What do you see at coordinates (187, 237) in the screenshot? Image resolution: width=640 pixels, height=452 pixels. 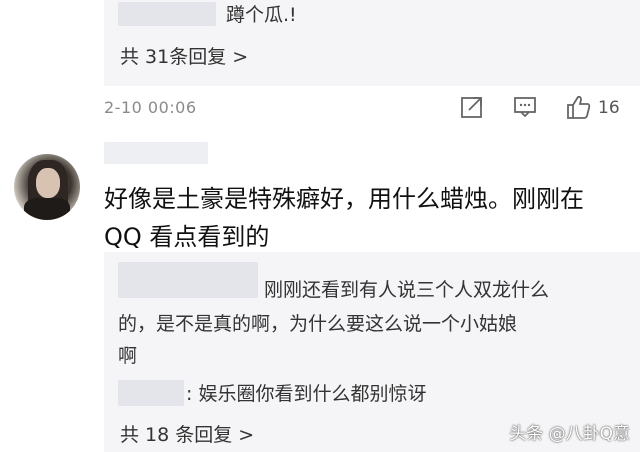 I see `comment-text-line-2: QQ 看点看到的` at bounding box center [187, 237].